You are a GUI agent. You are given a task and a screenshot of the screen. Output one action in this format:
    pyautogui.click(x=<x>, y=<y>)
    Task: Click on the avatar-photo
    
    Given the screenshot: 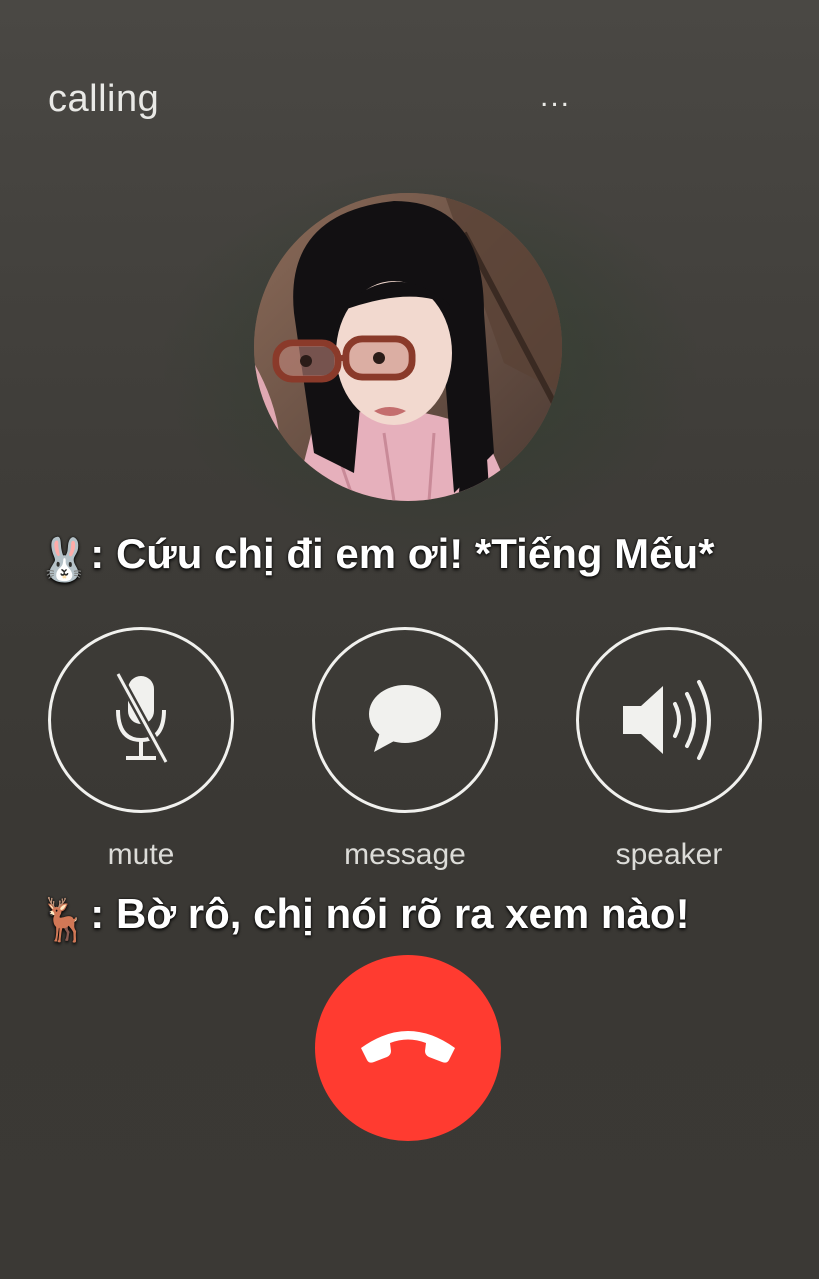 What is the action you would take?
    pyautogui.click(x=408, y=347)
    